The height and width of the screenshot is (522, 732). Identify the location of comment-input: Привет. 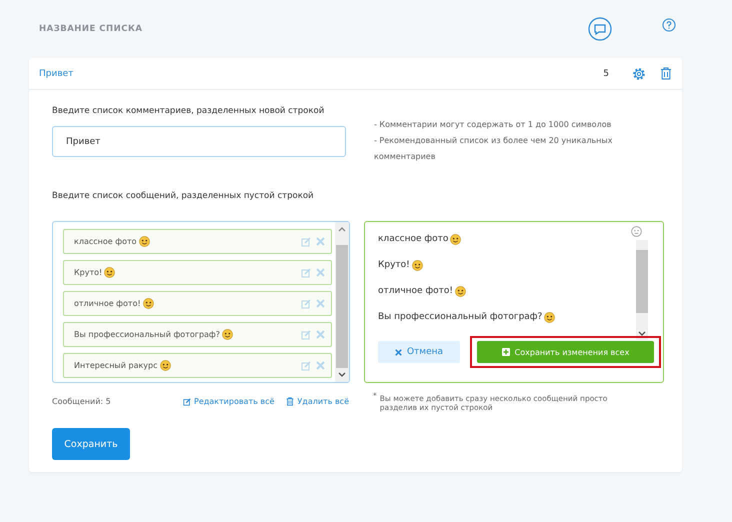
(199, 141).